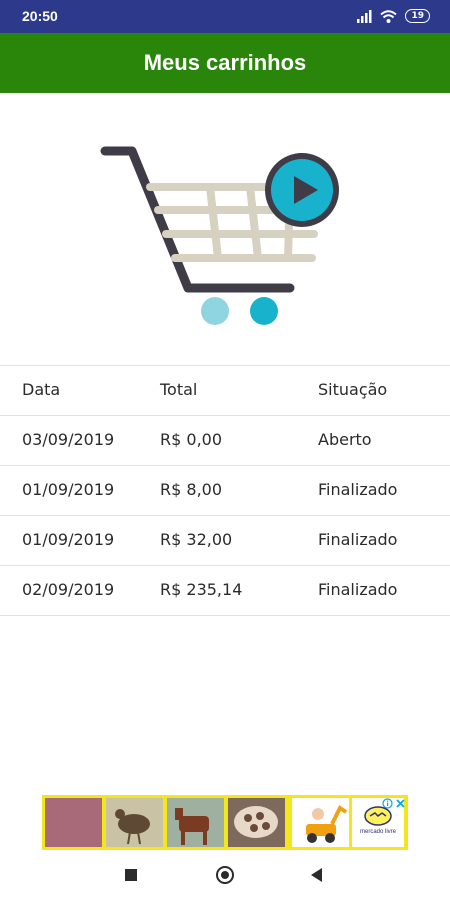 This screenshot has width=450, height=900. What do you see at coordinates (179, 389) in the screenshot?
I see `column-header-total: Total` at bounding box center [179, 389].